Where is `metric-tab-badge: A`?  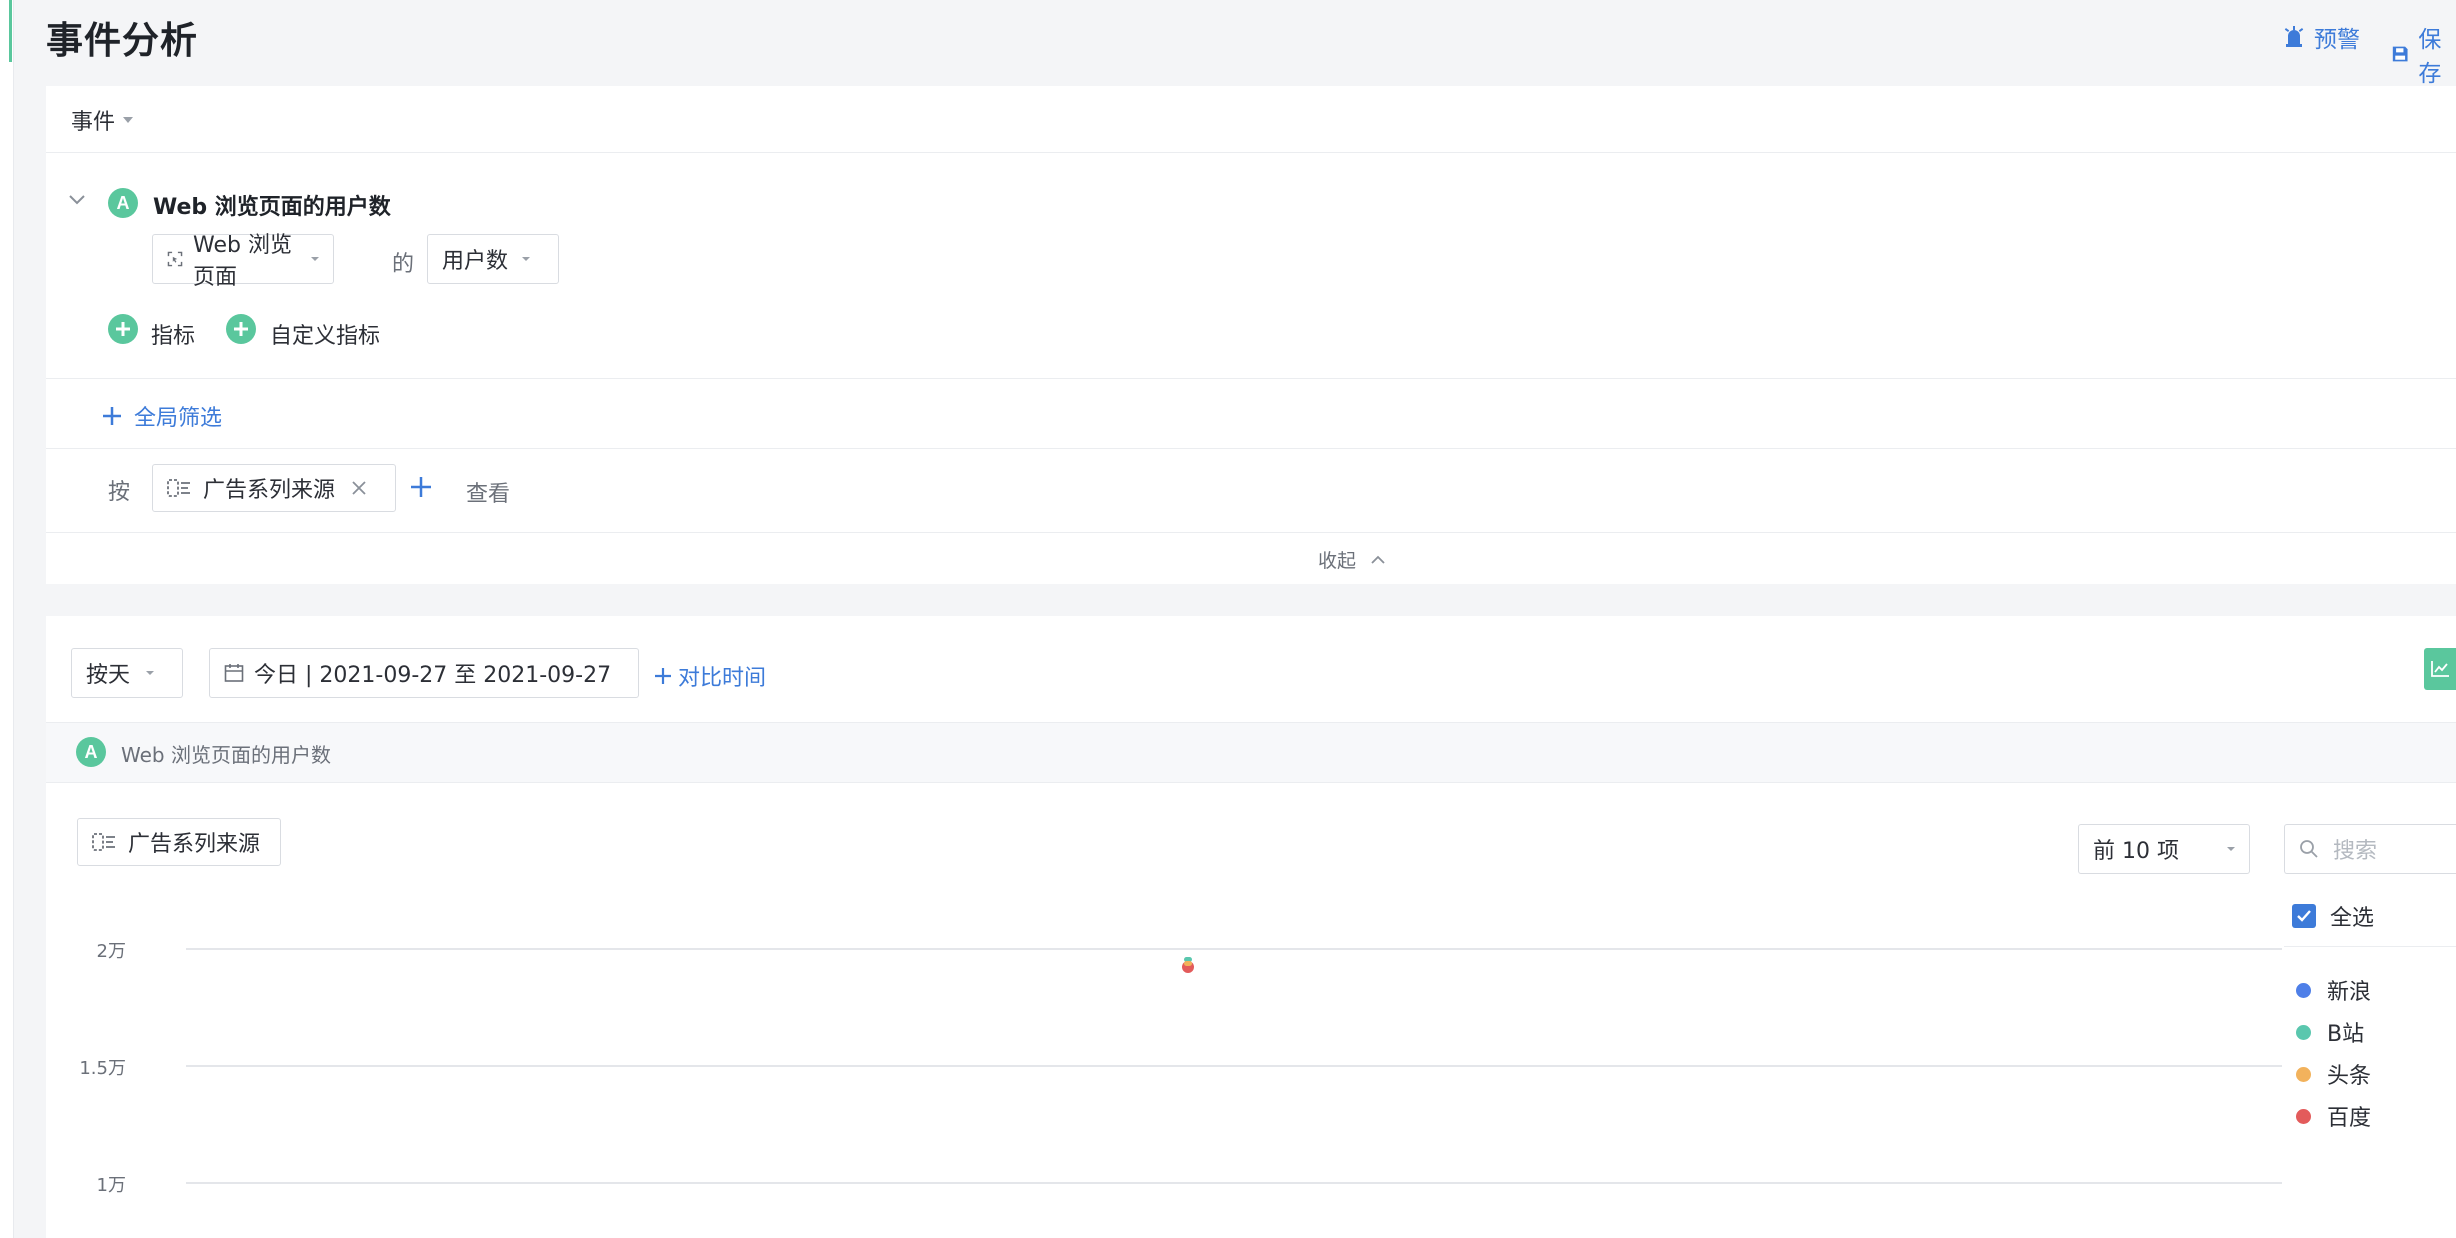 metric-tab-badge: A is located at coordinates (91, 752).